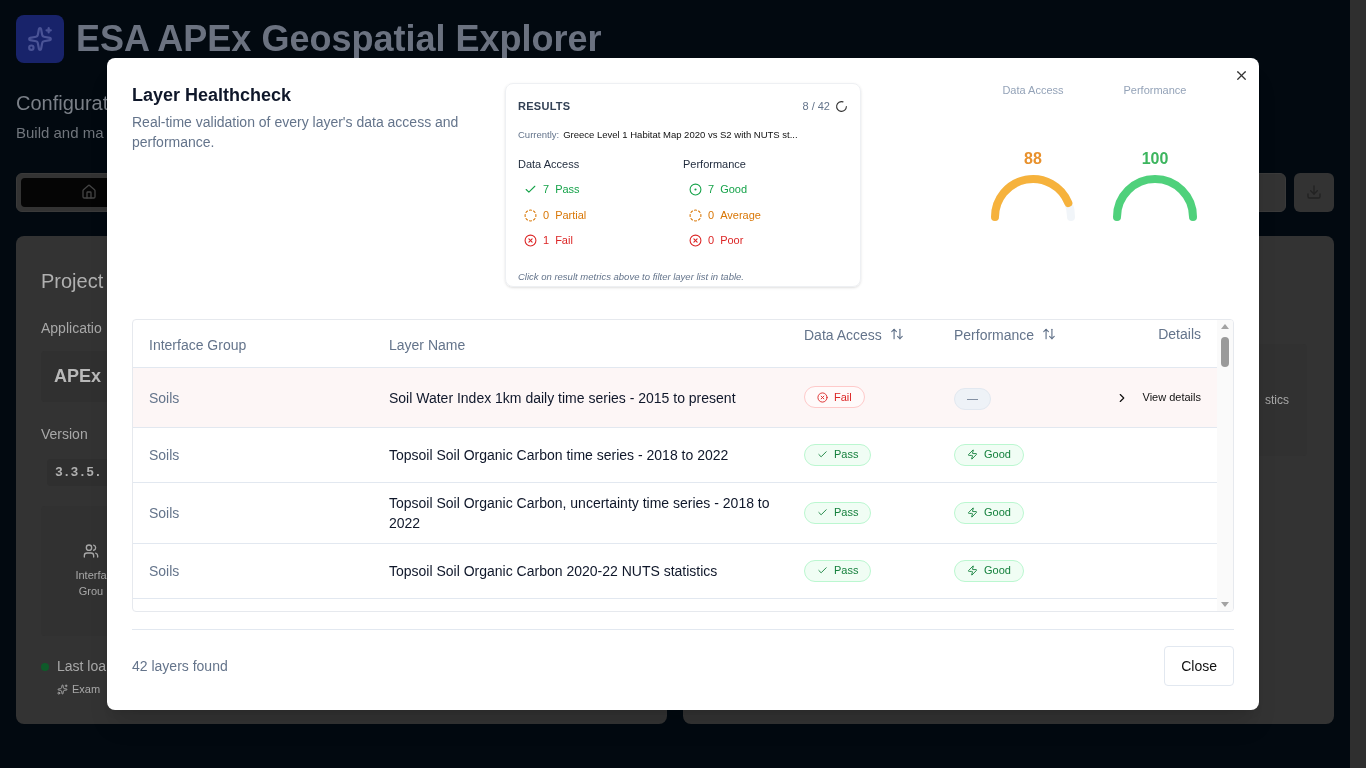 The height and width of the screenshot is (768, 1366). What do you see at coordinates (1033, 90) in the screenshot?
I see `gauge-label: Data Access` at bounding box center [1033, 90].